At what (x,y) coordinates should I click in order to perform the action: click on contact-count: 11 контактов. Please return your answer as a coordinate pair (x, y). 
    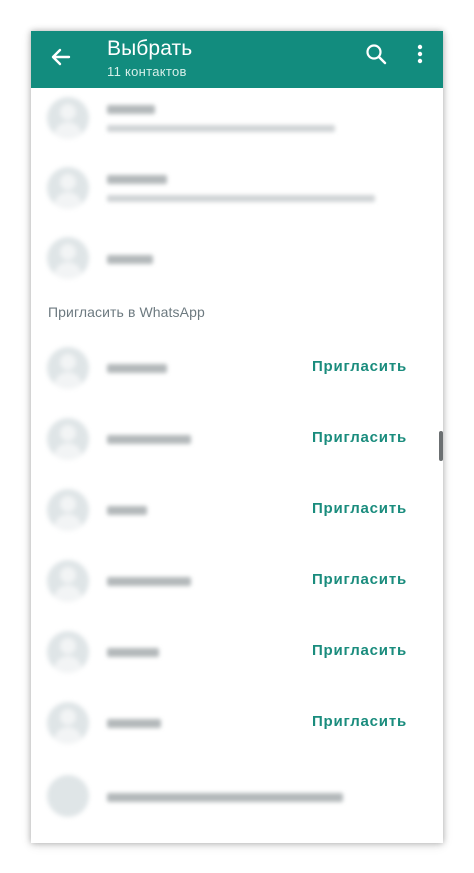
    Looking at the image, I should click on (147, 71).